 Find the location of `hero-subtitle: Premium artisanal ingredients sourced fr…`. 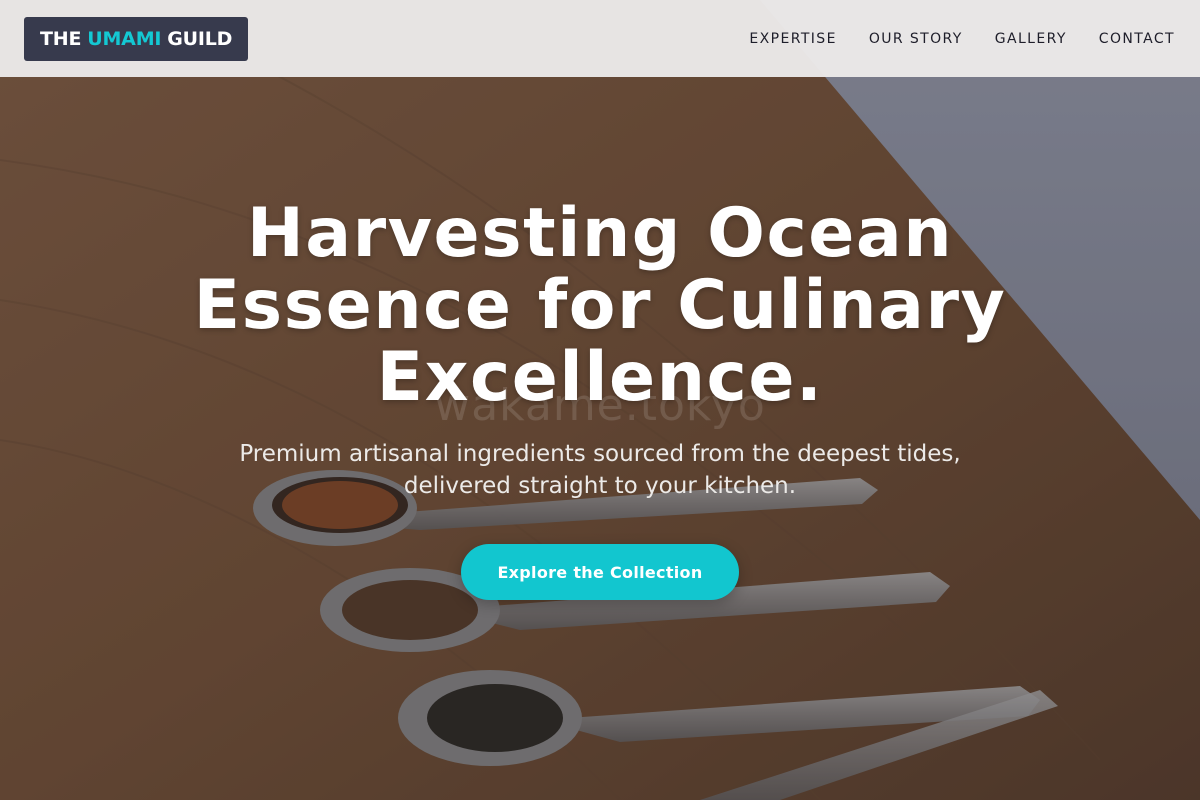

hero-subtitle: Premium artisanal ingredients sourced fr… is located at coordinates (600, 470).